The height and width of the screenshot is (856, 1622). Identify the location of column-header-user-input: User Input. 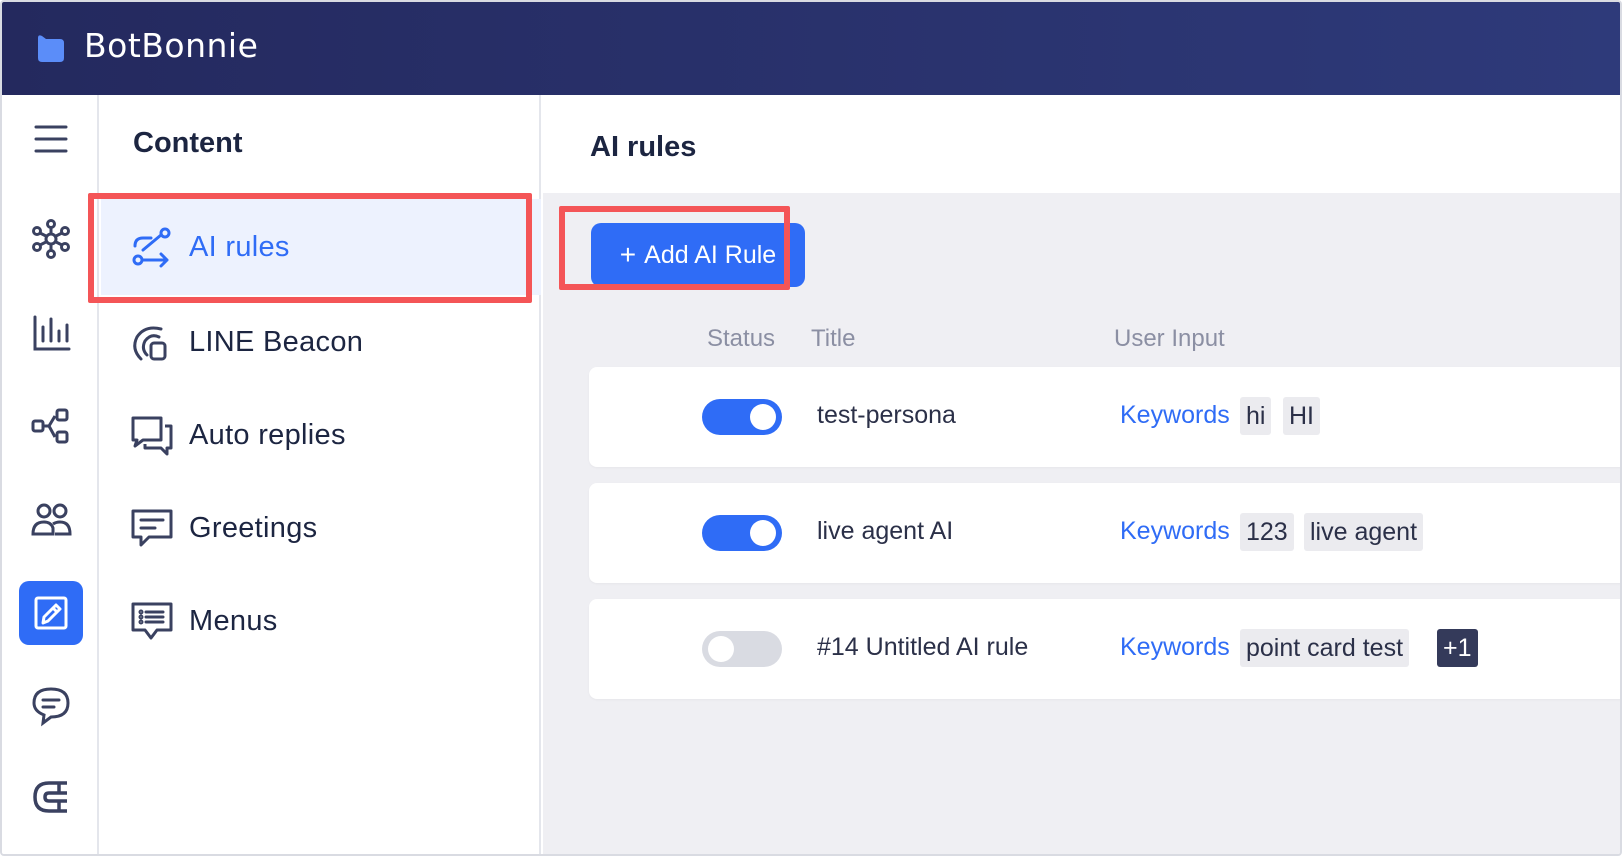
(1169, 338).